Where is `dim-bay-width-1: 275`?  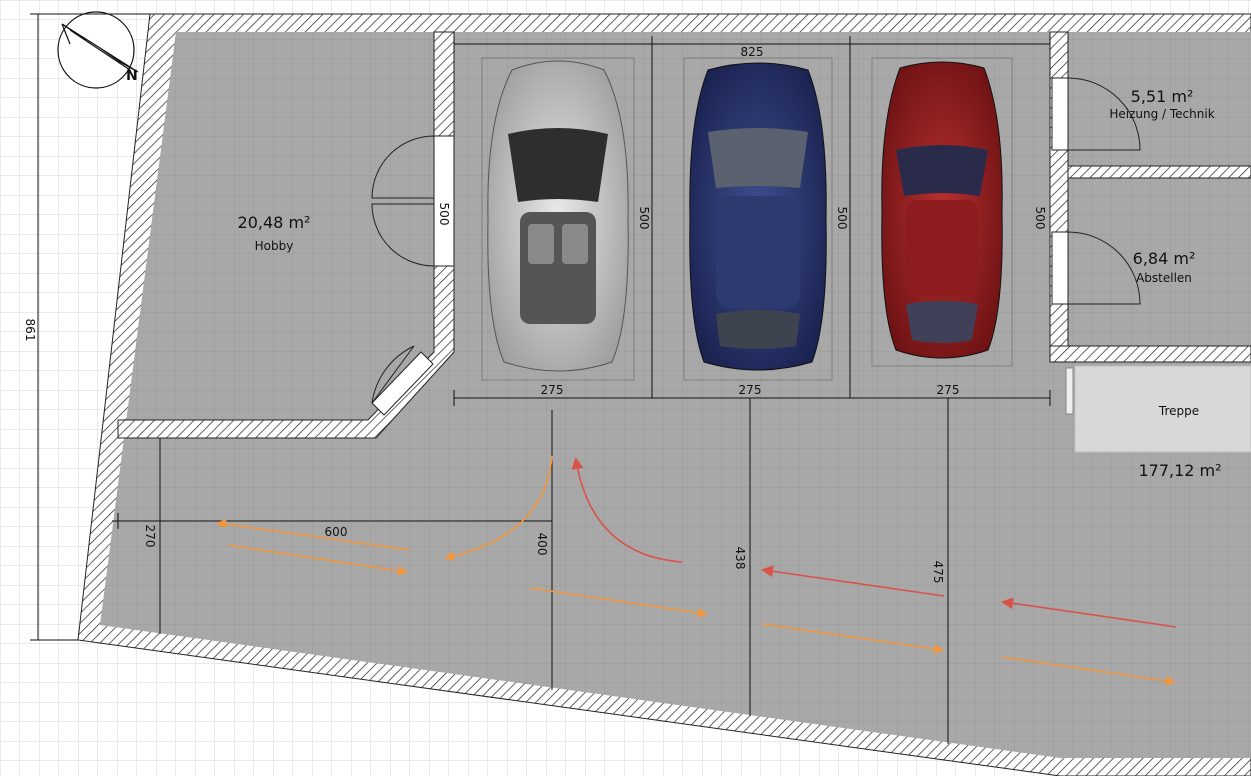
dim-bay-width-1: 275 is located at coordinates (552, 390).